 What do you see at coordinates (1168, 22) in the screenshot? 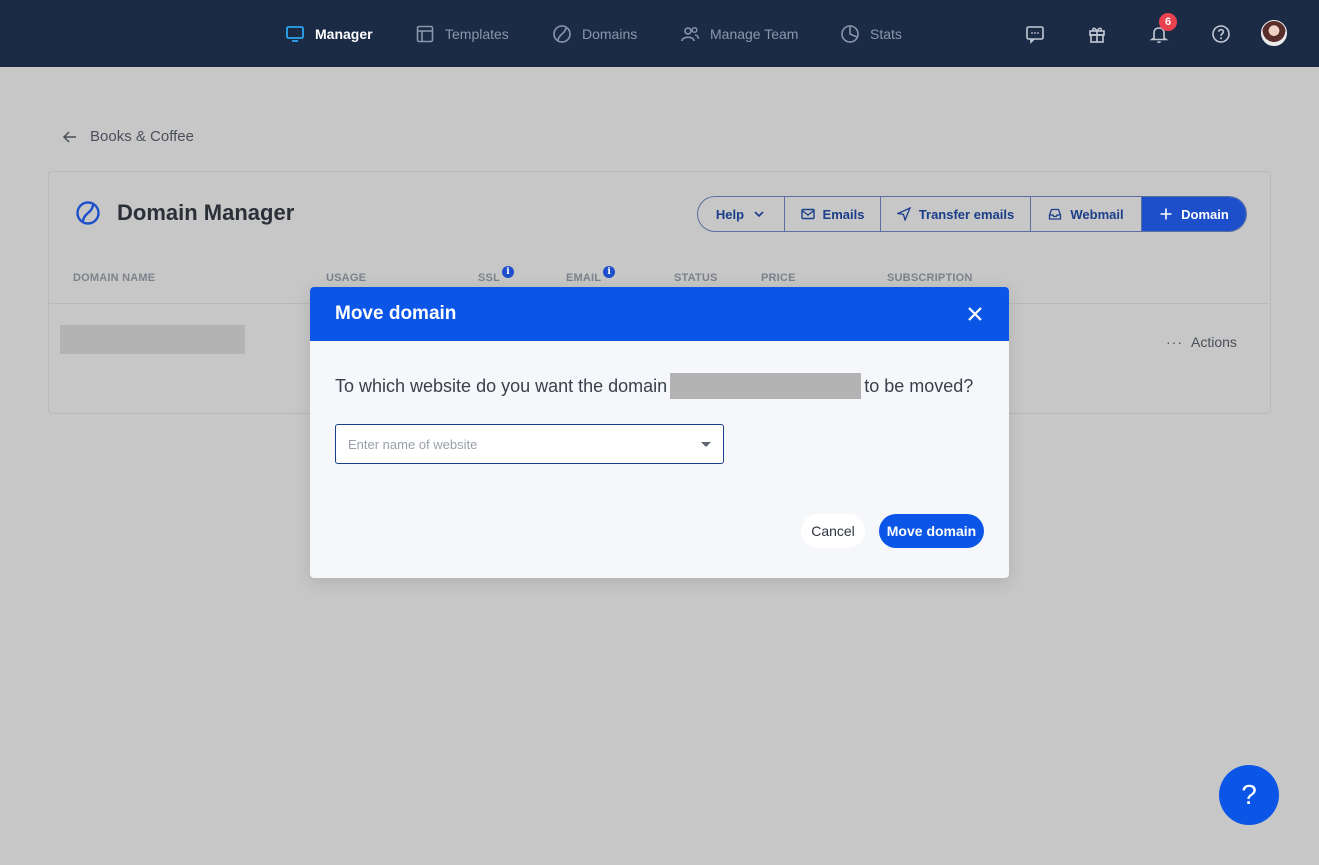
I see `notification-badge: 6` at bounding box center [1168, 22].